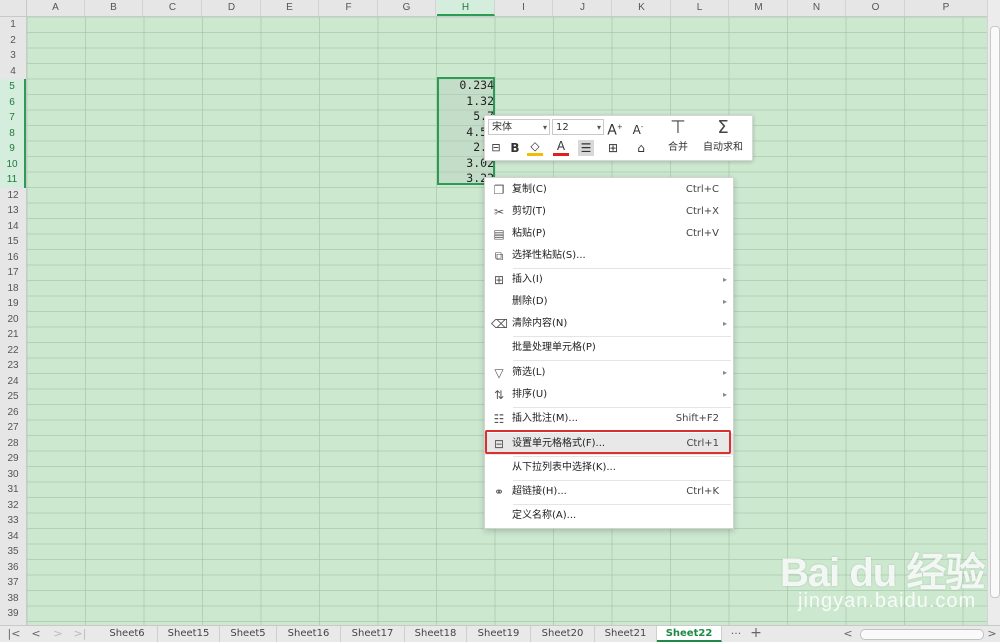  What do you see at coordinates (13, 614) in the screenshot?
I see `row-header: 39` at bounding box center [13, 614].